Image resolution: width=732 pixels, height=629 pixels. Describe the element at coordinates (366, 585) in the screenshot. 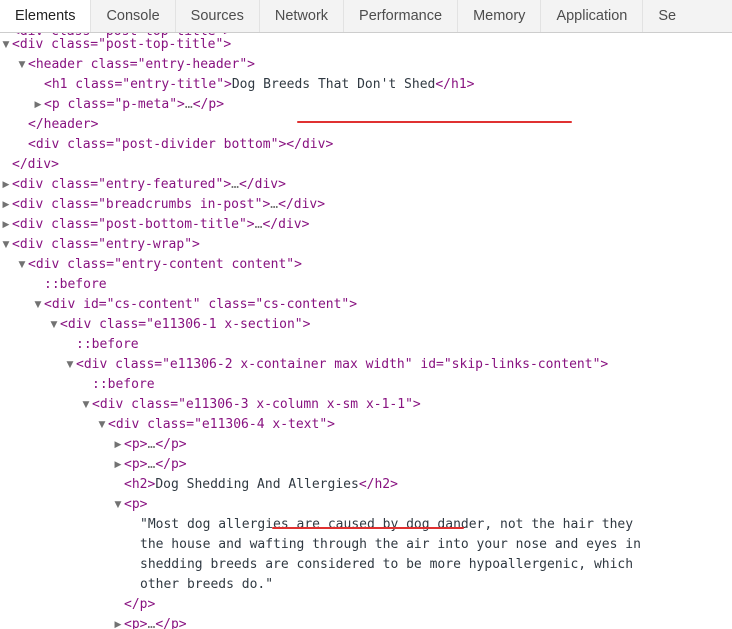

I see `dom-tree-row: other breeds do."` at that location.